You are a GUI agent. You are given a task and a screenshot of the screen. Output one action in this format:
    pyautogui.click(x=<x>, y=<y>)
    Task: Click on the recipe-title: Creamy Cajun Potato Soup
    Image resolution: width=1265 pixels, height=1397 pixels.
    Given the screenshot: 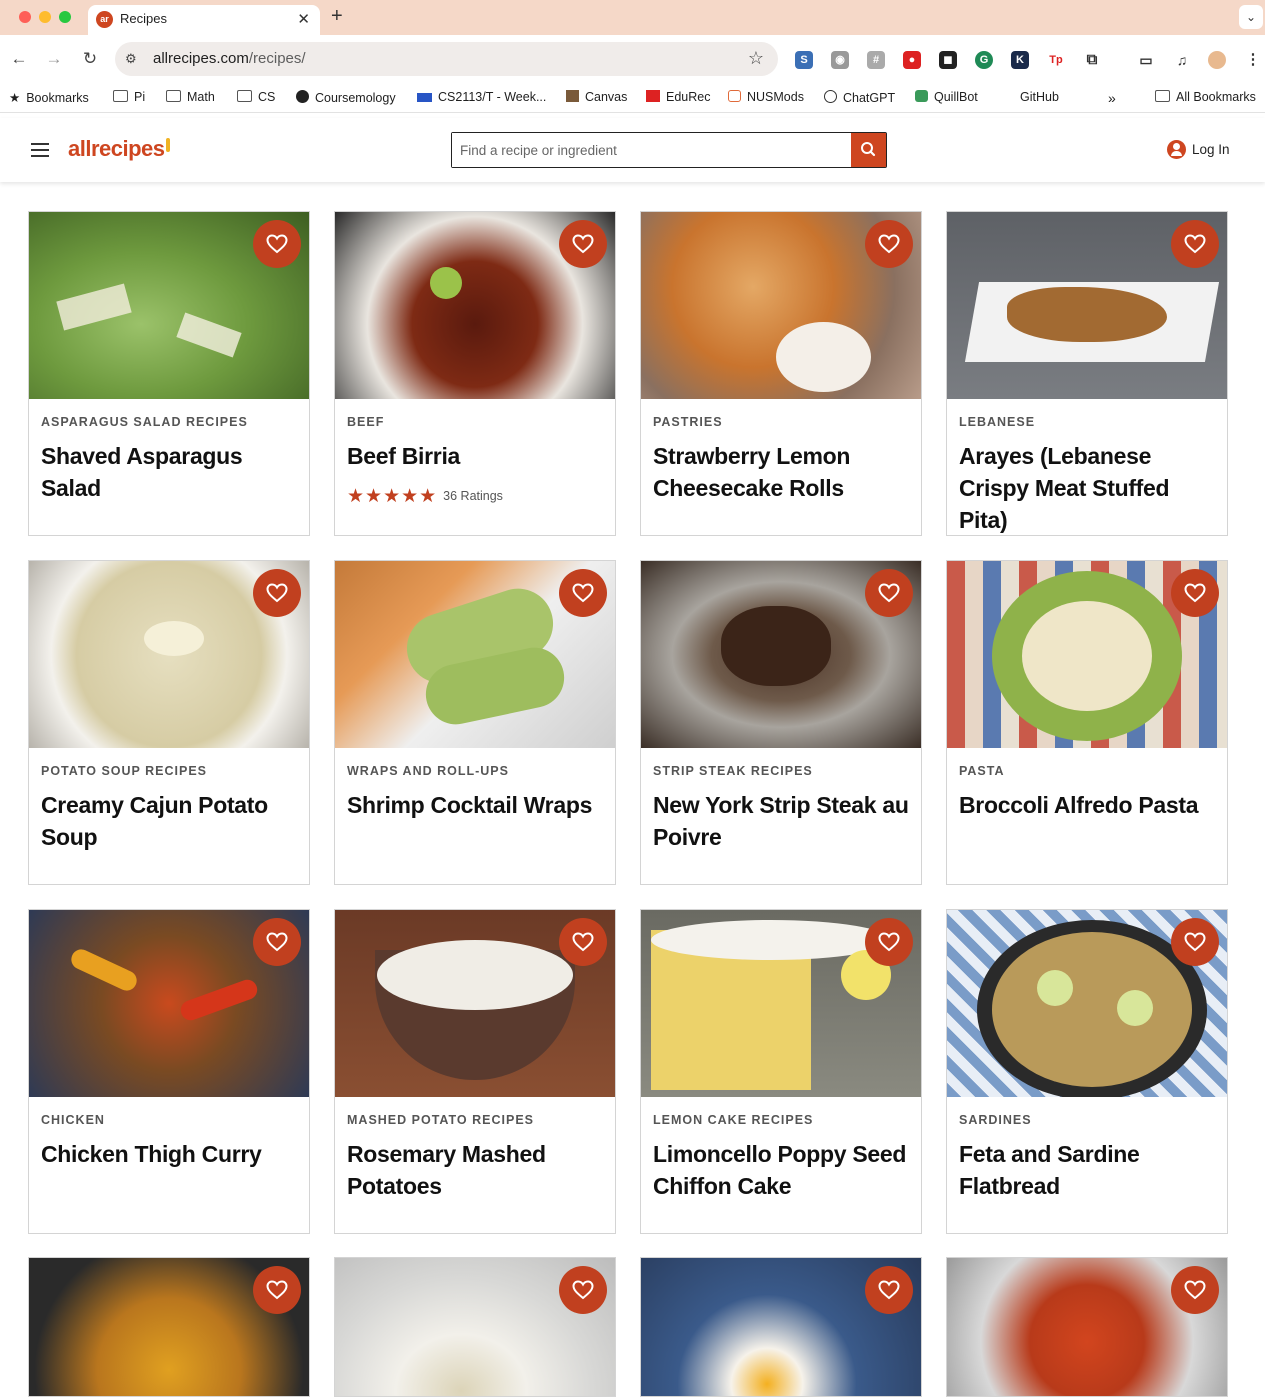 What is the action you would take?
    pyautogui.click(x=172, y=821)
    